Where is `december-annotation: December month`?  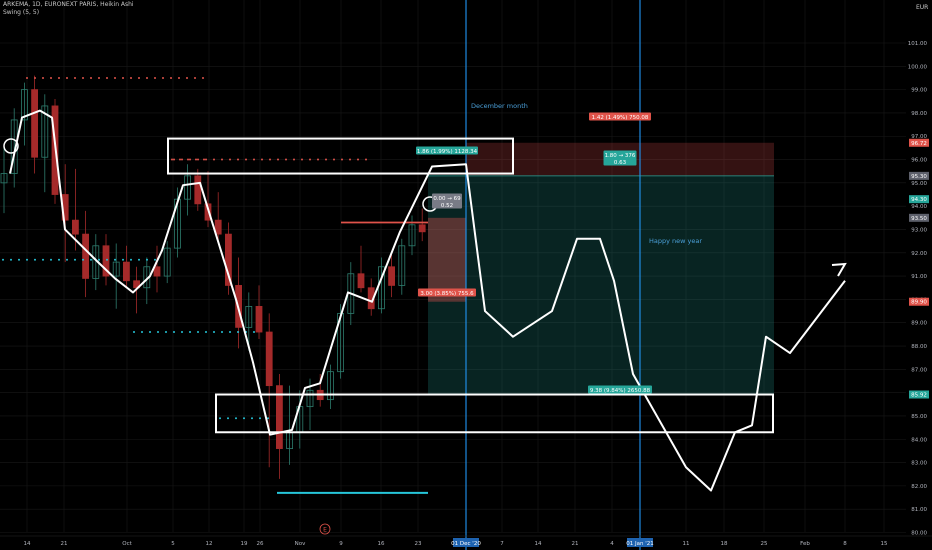 december-annotation: December month is located at coordinates (499, 106).